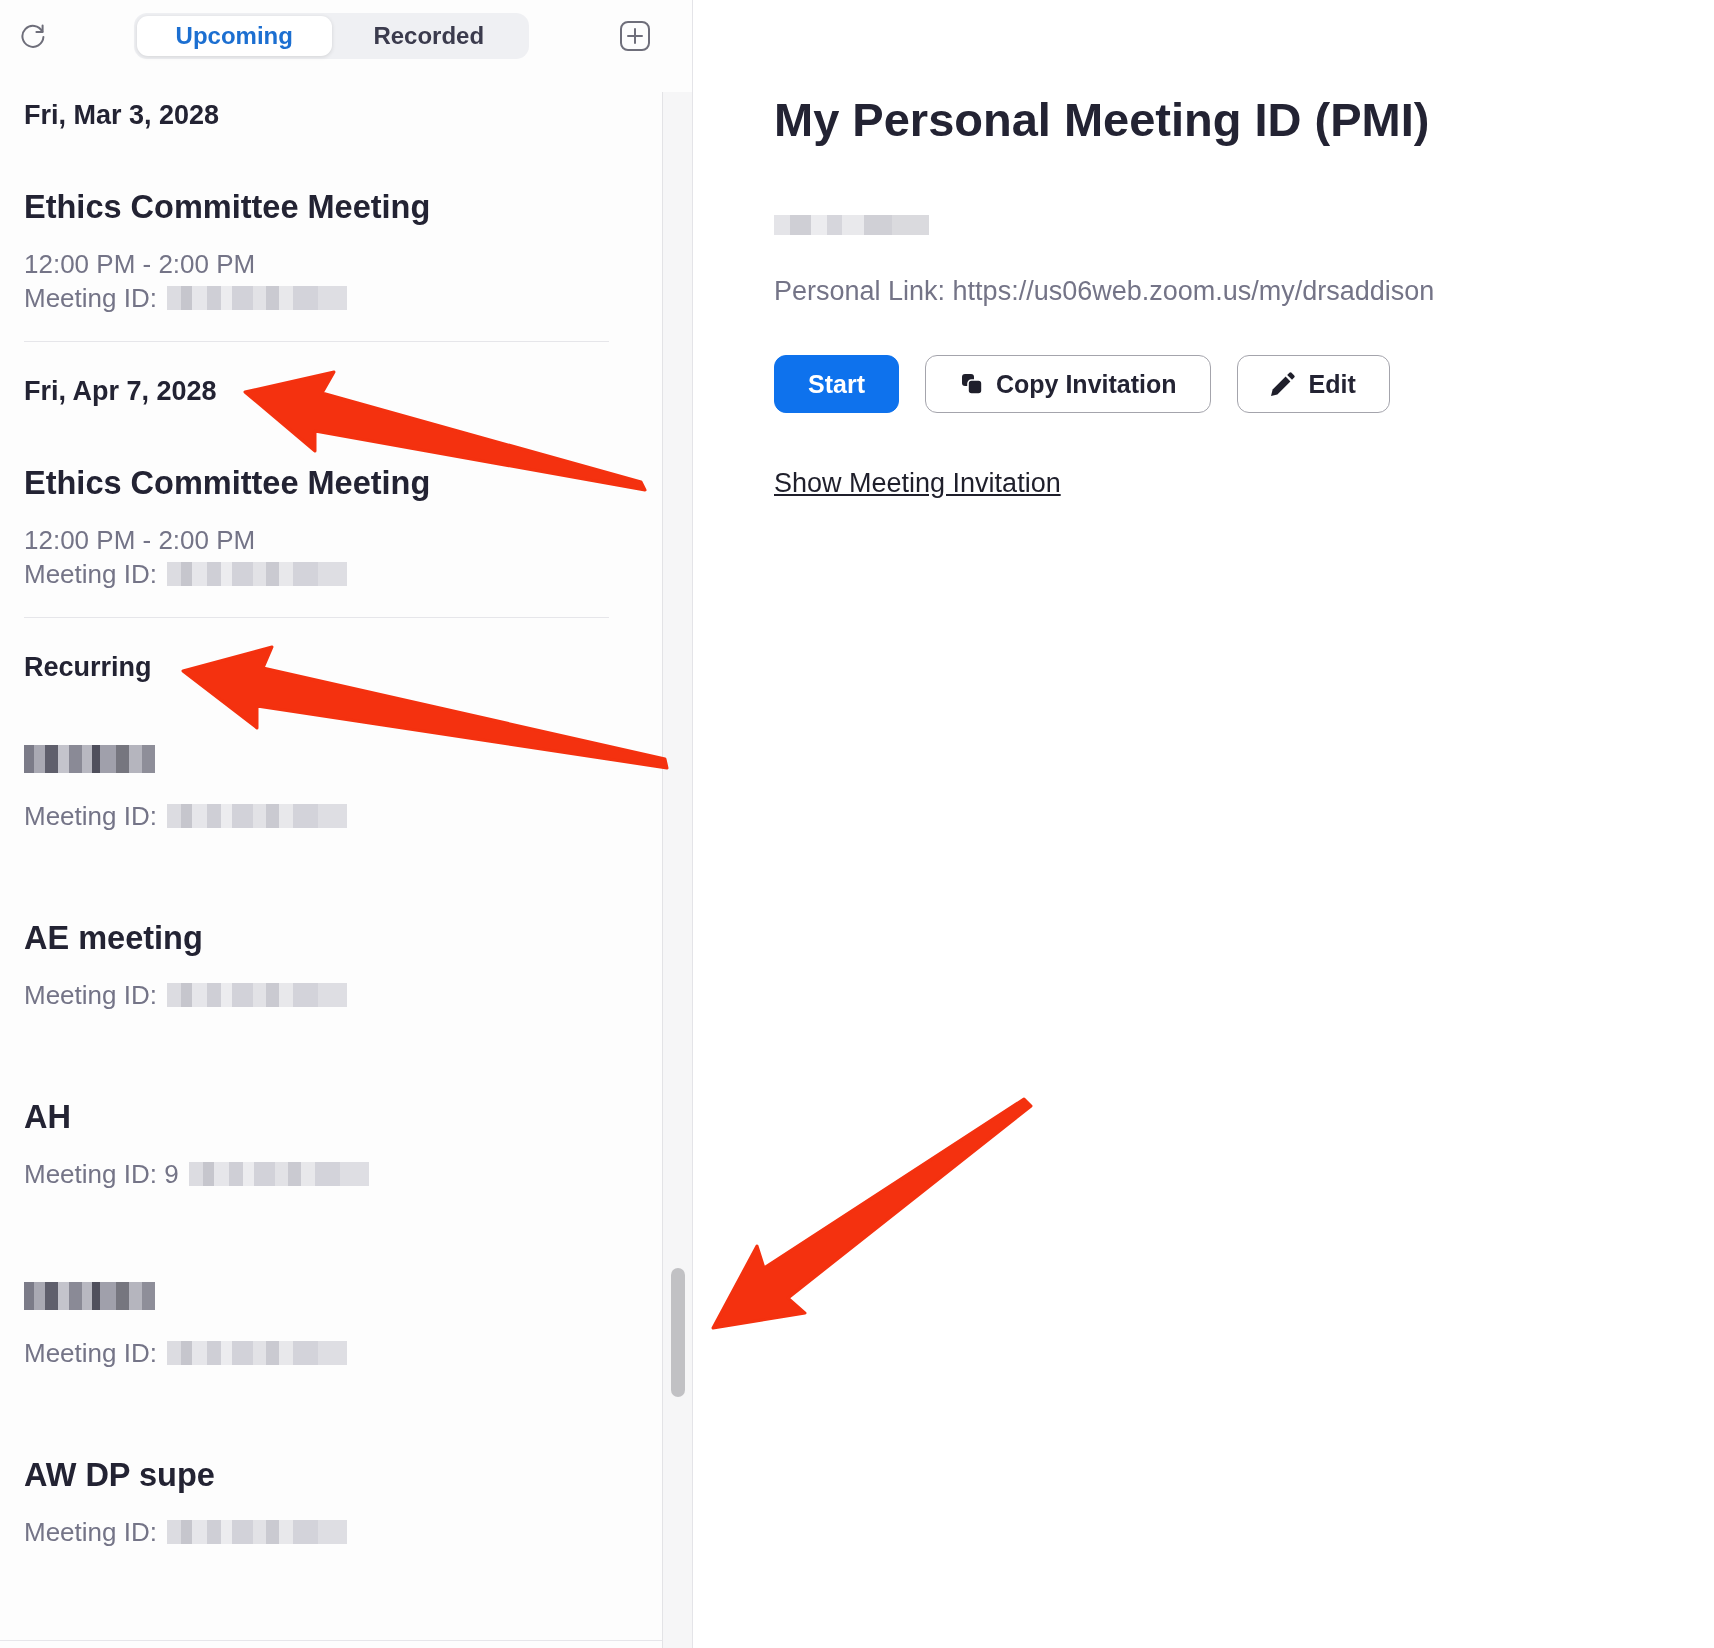 The width and height of the screenshot is (1714, 1648). I want to click on add-icon, so click(635, 36).